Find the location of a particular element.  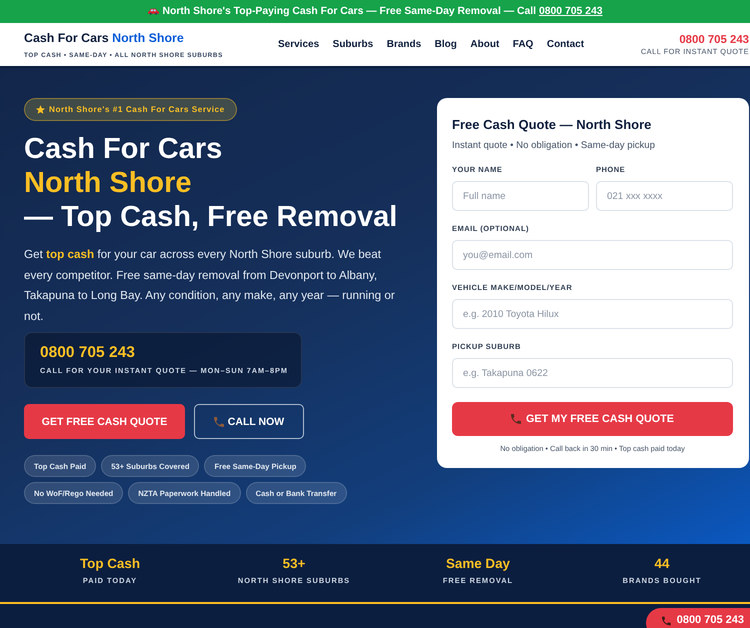

input-field: 021 xxx xxxx is located at coordinates (664, 196).